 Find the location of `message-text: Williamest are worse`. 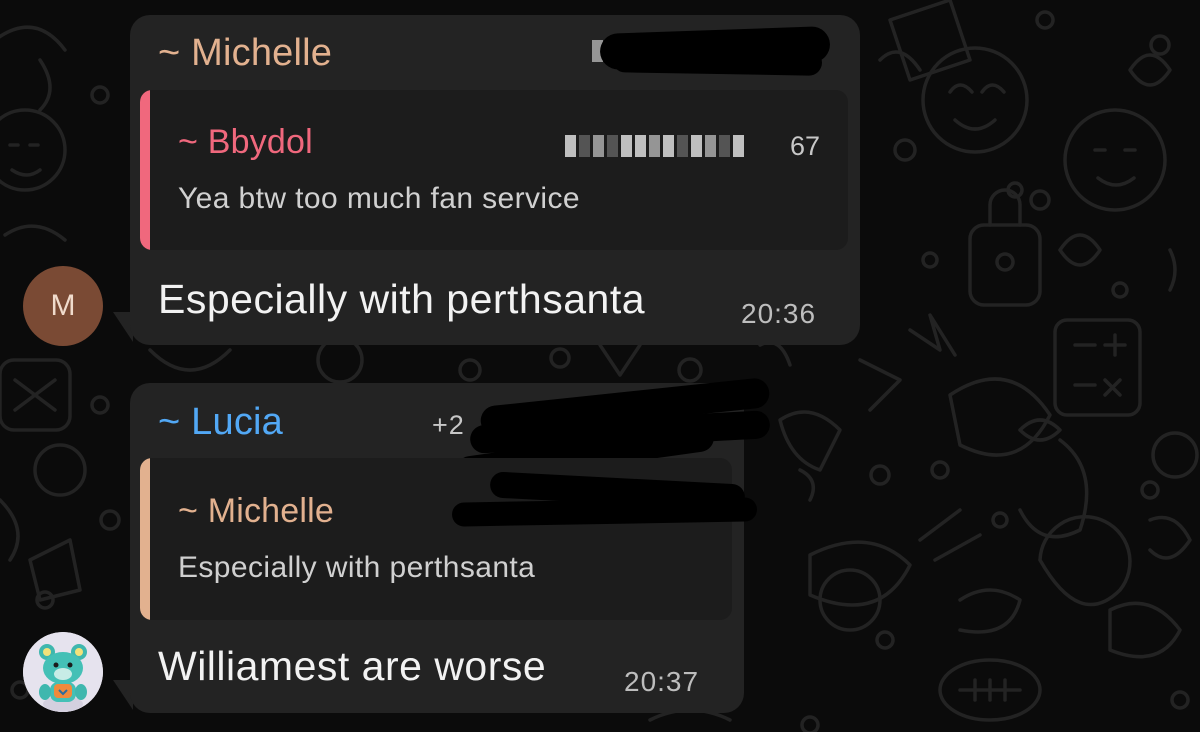

message-text: Williamest are worse is located at coordinates (352, 666).